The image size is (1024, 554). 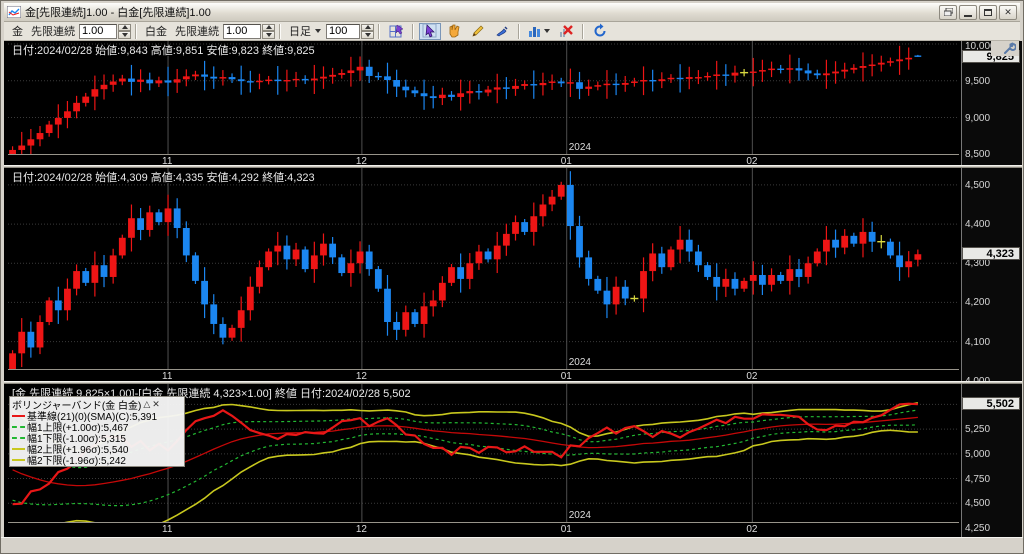 I want to click on legend-item: 幅2下限(-1.96σ):5,242, so click(x=97, y=460).